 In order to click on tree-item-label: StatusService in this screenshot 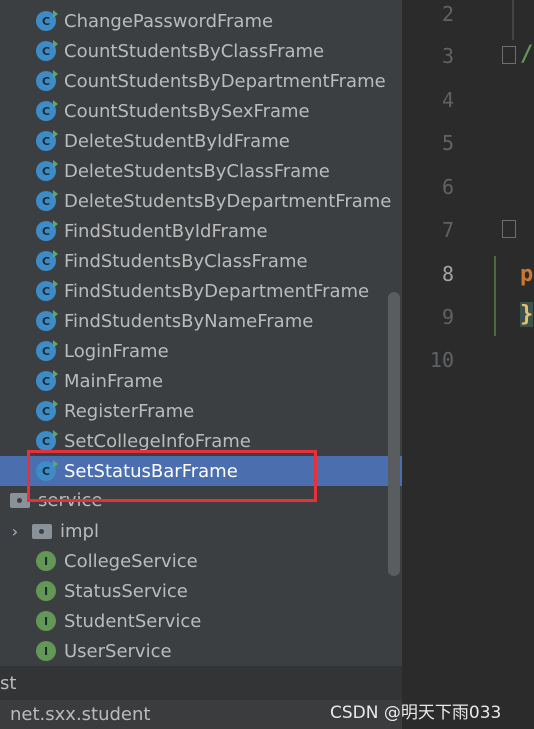, I will do `click(126, 591)`.